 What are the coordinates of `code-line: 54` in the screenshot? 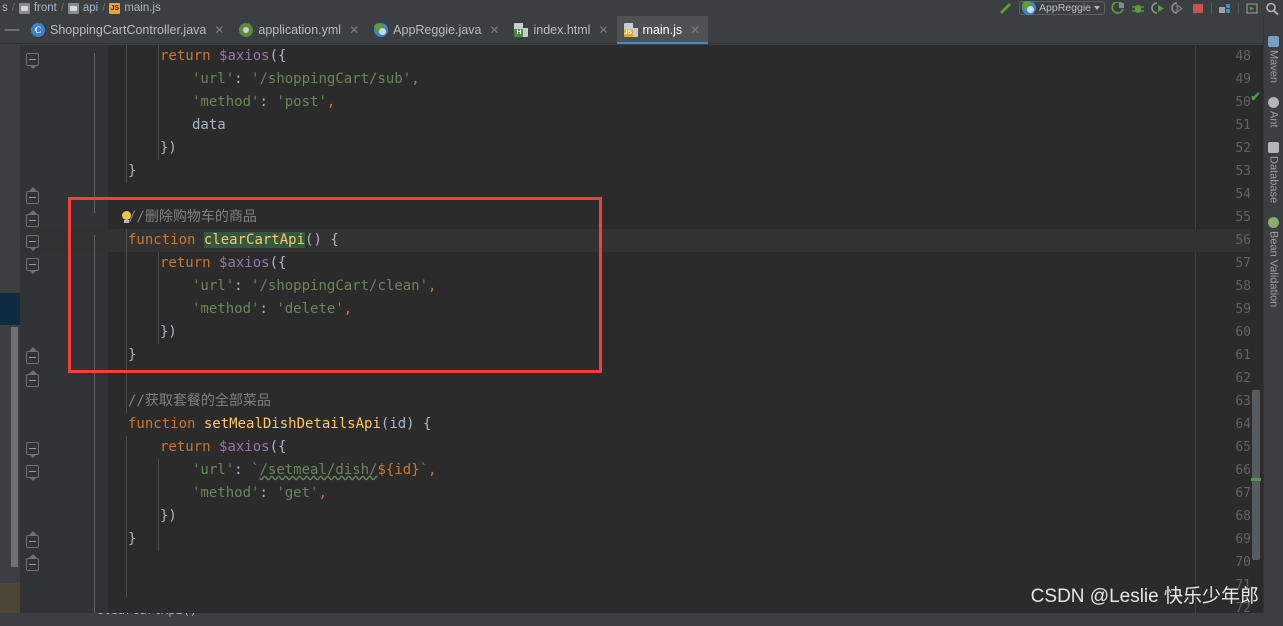 It's located at (641, 194).